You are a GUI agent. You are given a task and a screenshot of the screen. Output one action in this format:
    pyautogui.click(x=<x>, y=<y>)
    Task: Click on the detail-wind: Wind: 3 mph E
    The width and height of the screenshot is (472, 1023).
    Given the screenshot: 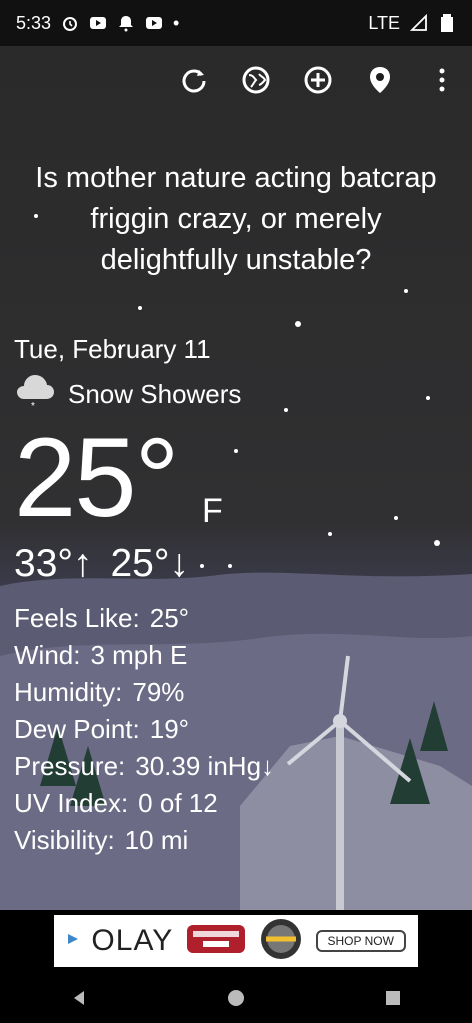 What is the action you would take?
    pyautogui.click(x=224, y=655)
    